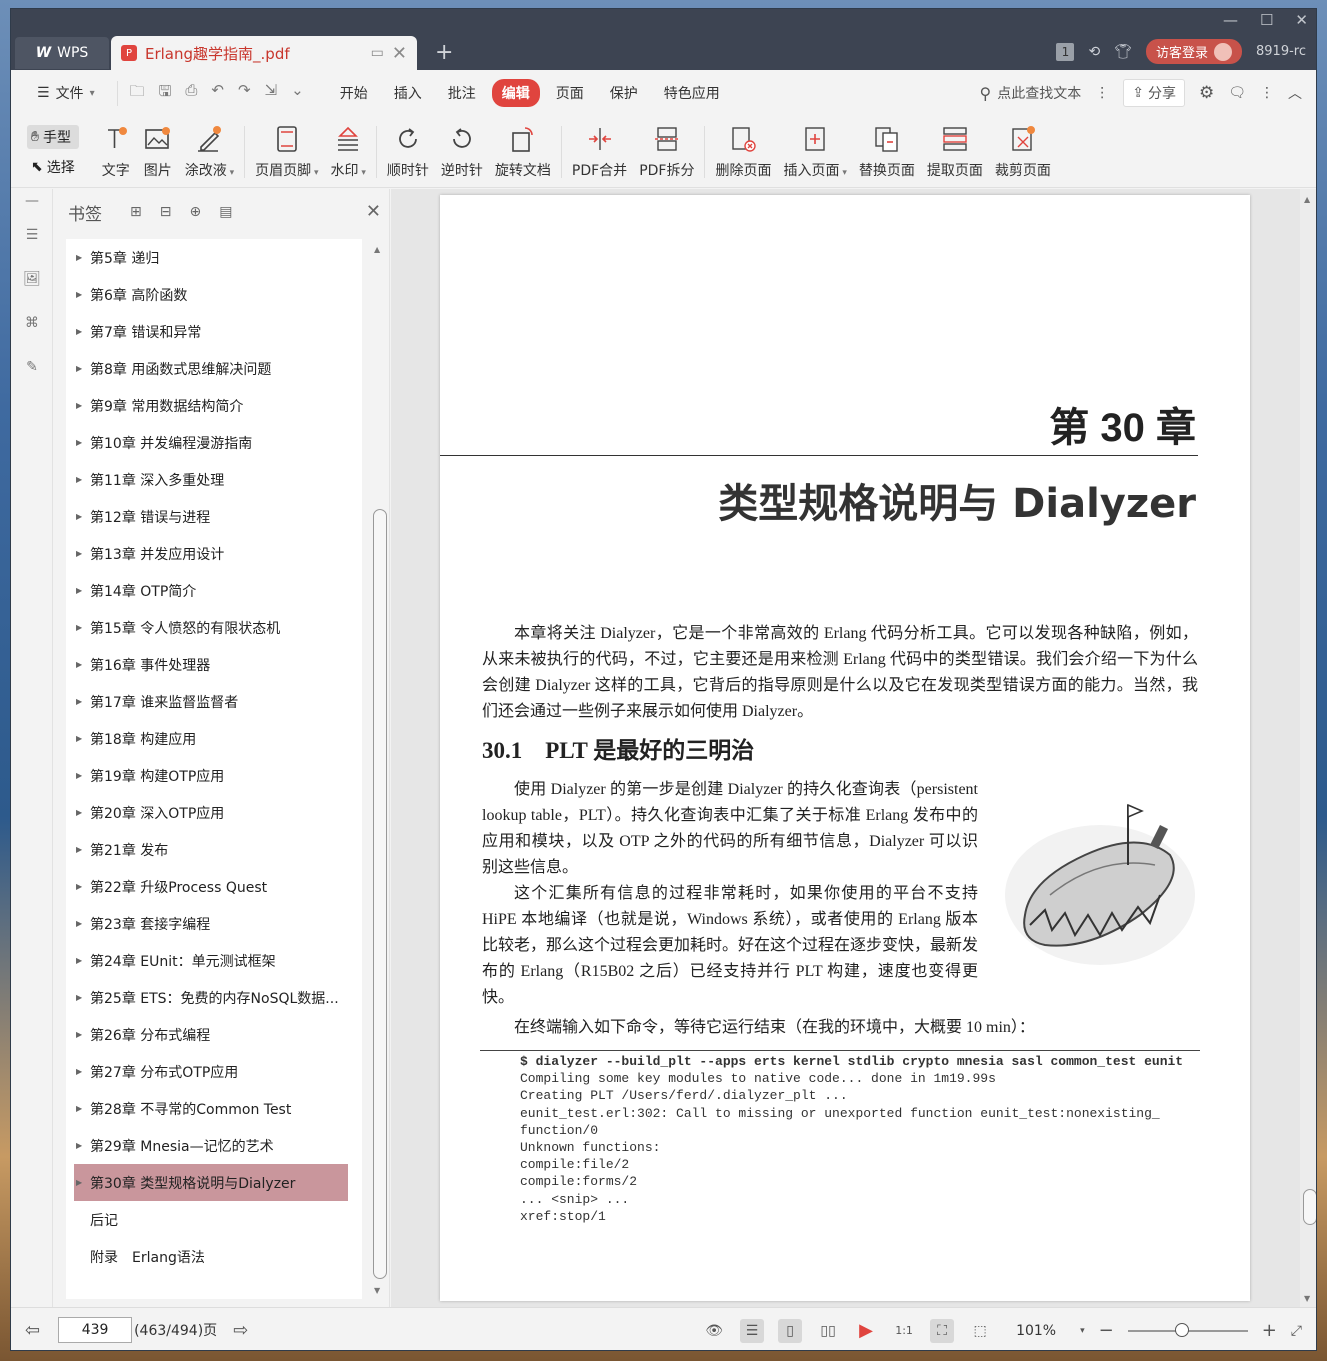  I want to click on file-menu: ☰ 文件 ▾, so click(66, 93).